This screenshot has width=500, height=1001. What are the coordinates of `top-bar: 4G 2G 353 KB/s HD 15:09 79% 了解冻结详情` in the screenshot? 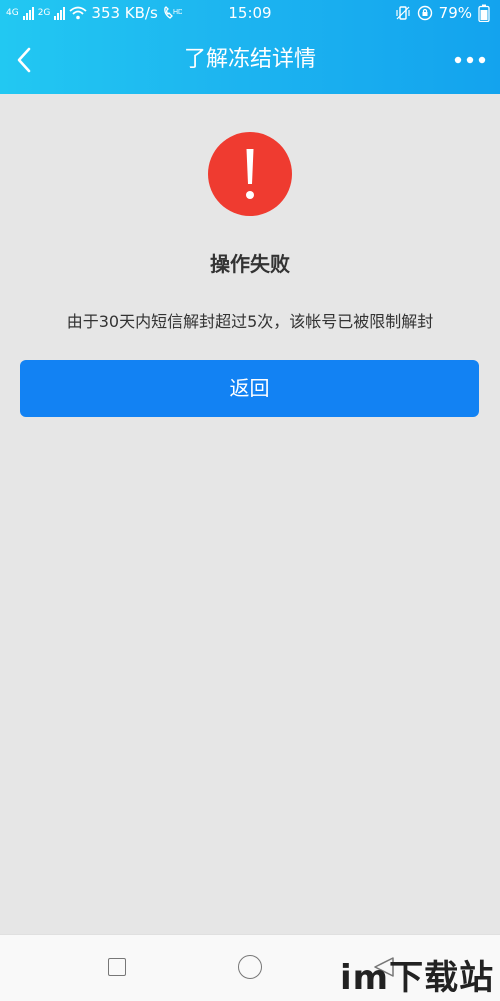 It's located at (250, 47).